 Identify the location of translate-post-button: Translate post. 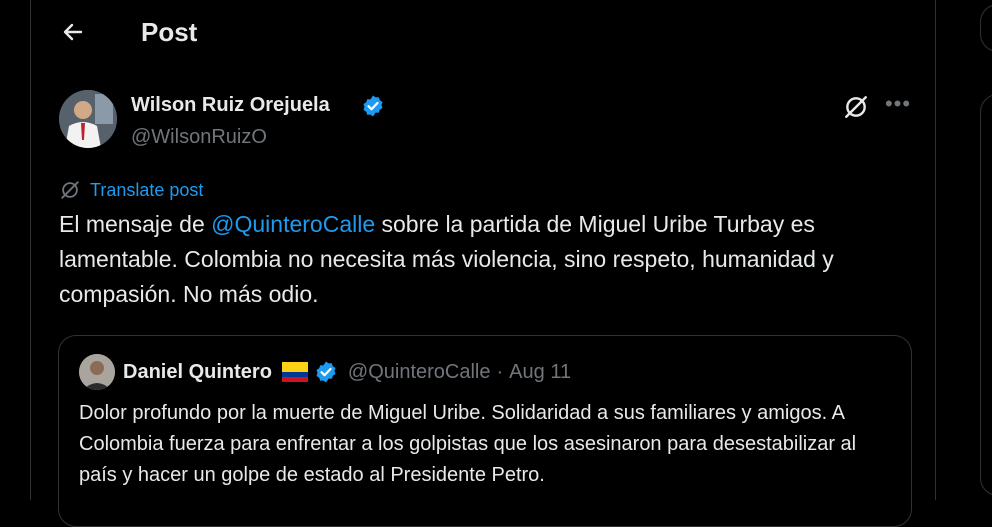
(131, 190).